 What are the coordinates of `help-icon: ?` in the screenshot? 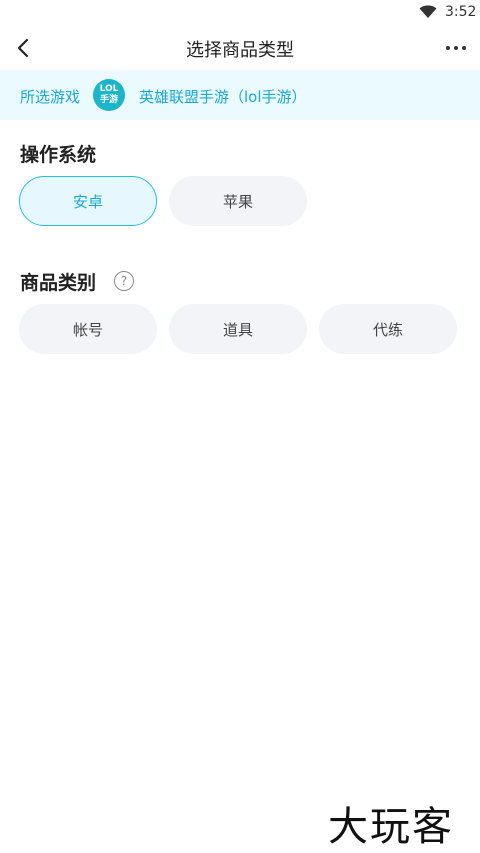 It's located at (124, 281).